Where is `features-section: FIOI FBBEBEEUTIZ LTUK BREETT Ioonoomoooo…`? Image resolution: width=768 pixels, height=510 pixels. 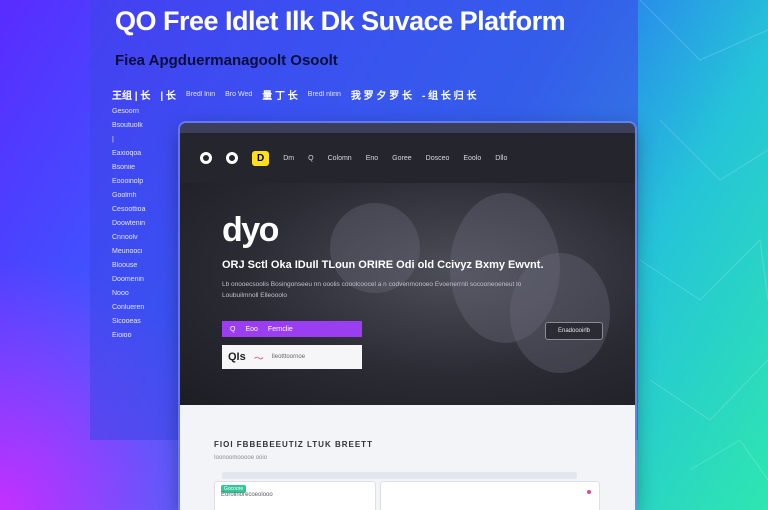
features-section: FIOI FBBEBEEUTIZ LTUK BREETT Ioonoomoooo… is located at coordinates (407, 457).